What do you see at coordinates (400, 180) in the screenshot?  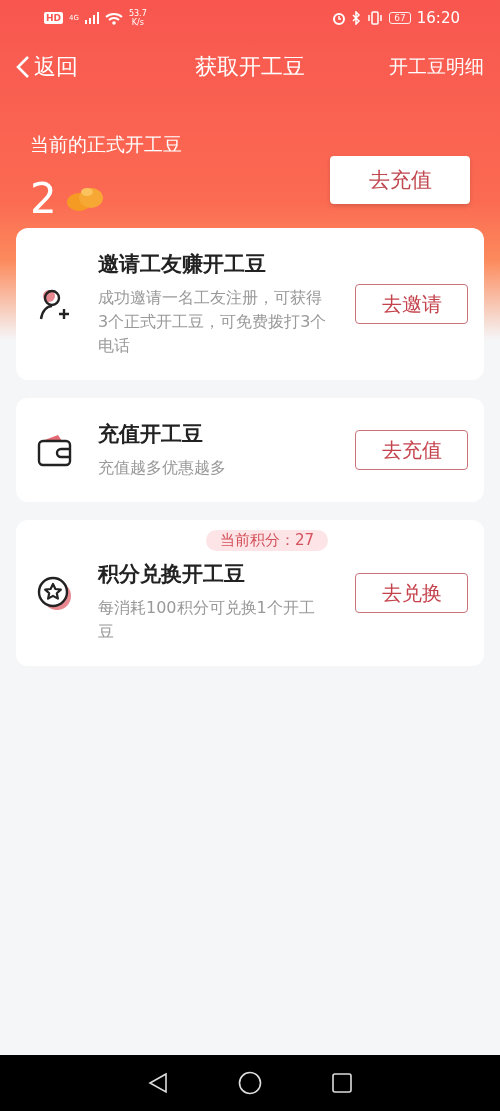 I see `recharge-button: 去充值` at bounding box center [400, 180].